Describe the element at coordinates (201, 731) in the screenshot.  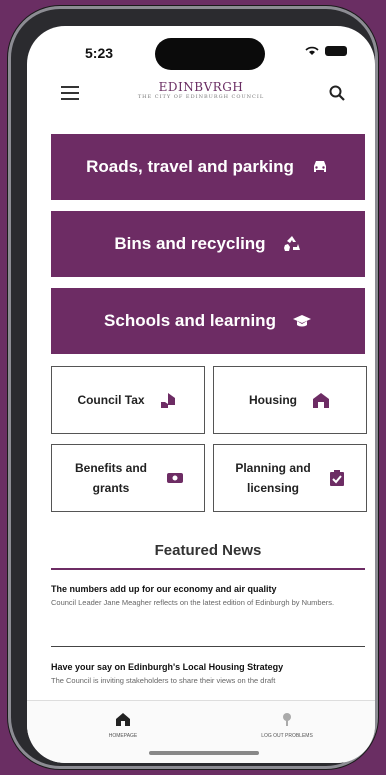
I see `bottom-tab-bar: HOMEPAGE LOG OUT PROBLEMS` at that location.